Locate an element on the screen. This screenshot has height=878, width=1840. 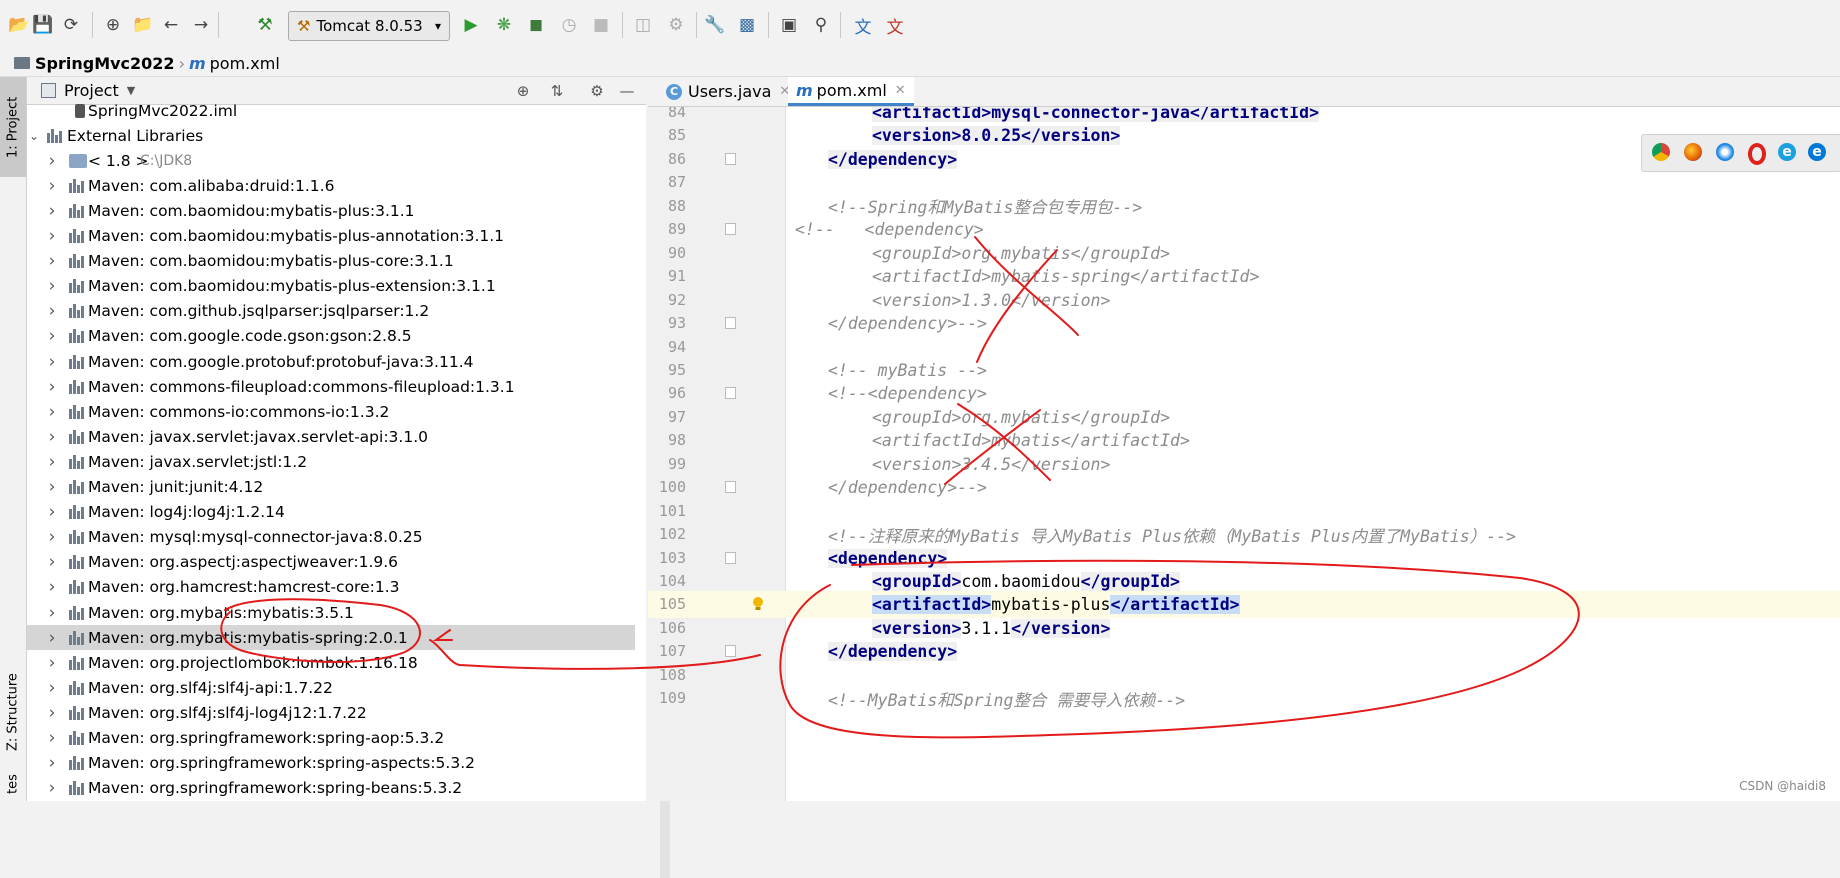
sync-icon: ⟳ is located at coordinates (71, 25).